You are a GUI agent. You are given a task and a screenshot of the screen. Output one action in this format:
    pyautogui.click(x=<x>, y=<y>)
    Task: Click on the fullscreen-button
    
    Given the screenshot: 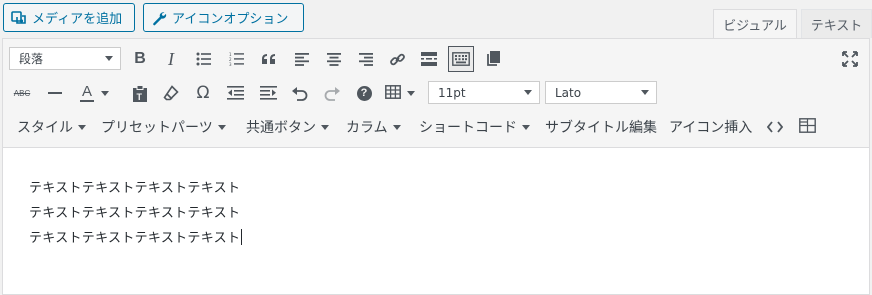 What is the action you would take?
    pyautogui.click(x=850, y=59)
    